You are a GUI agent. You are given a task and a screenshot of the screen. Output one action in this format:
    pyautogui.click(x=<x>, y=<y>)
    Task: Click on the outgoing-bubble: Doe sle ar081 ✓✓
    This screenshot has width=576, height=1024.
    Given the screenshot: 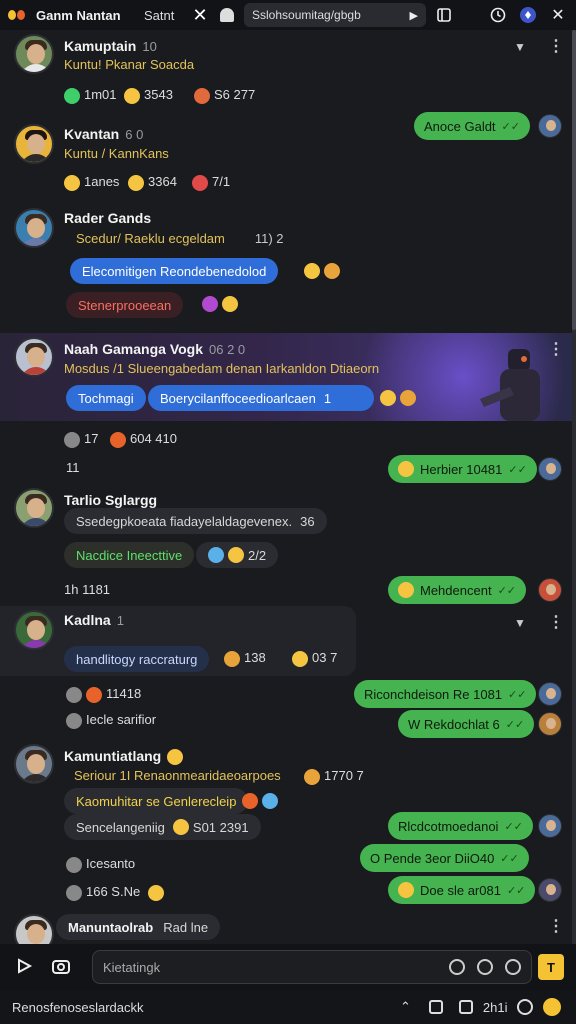 What is the action you would take?
    pyautogui.click(x=462, y=890)
    